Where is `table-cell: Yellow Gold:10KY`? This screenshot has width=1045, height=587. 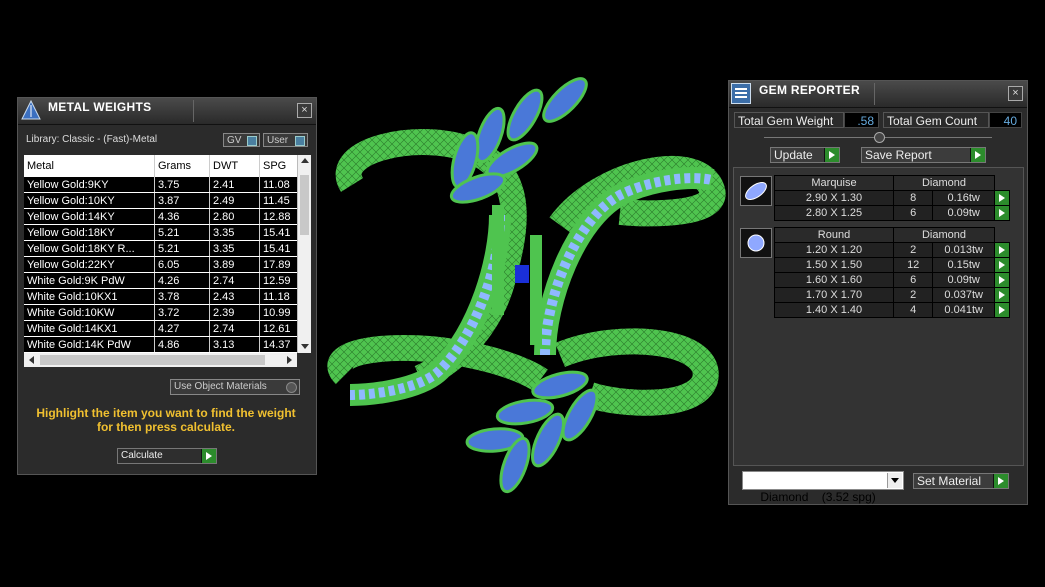 table-cell: Yellow Gold:10KY is located at coordinates (89, 200).